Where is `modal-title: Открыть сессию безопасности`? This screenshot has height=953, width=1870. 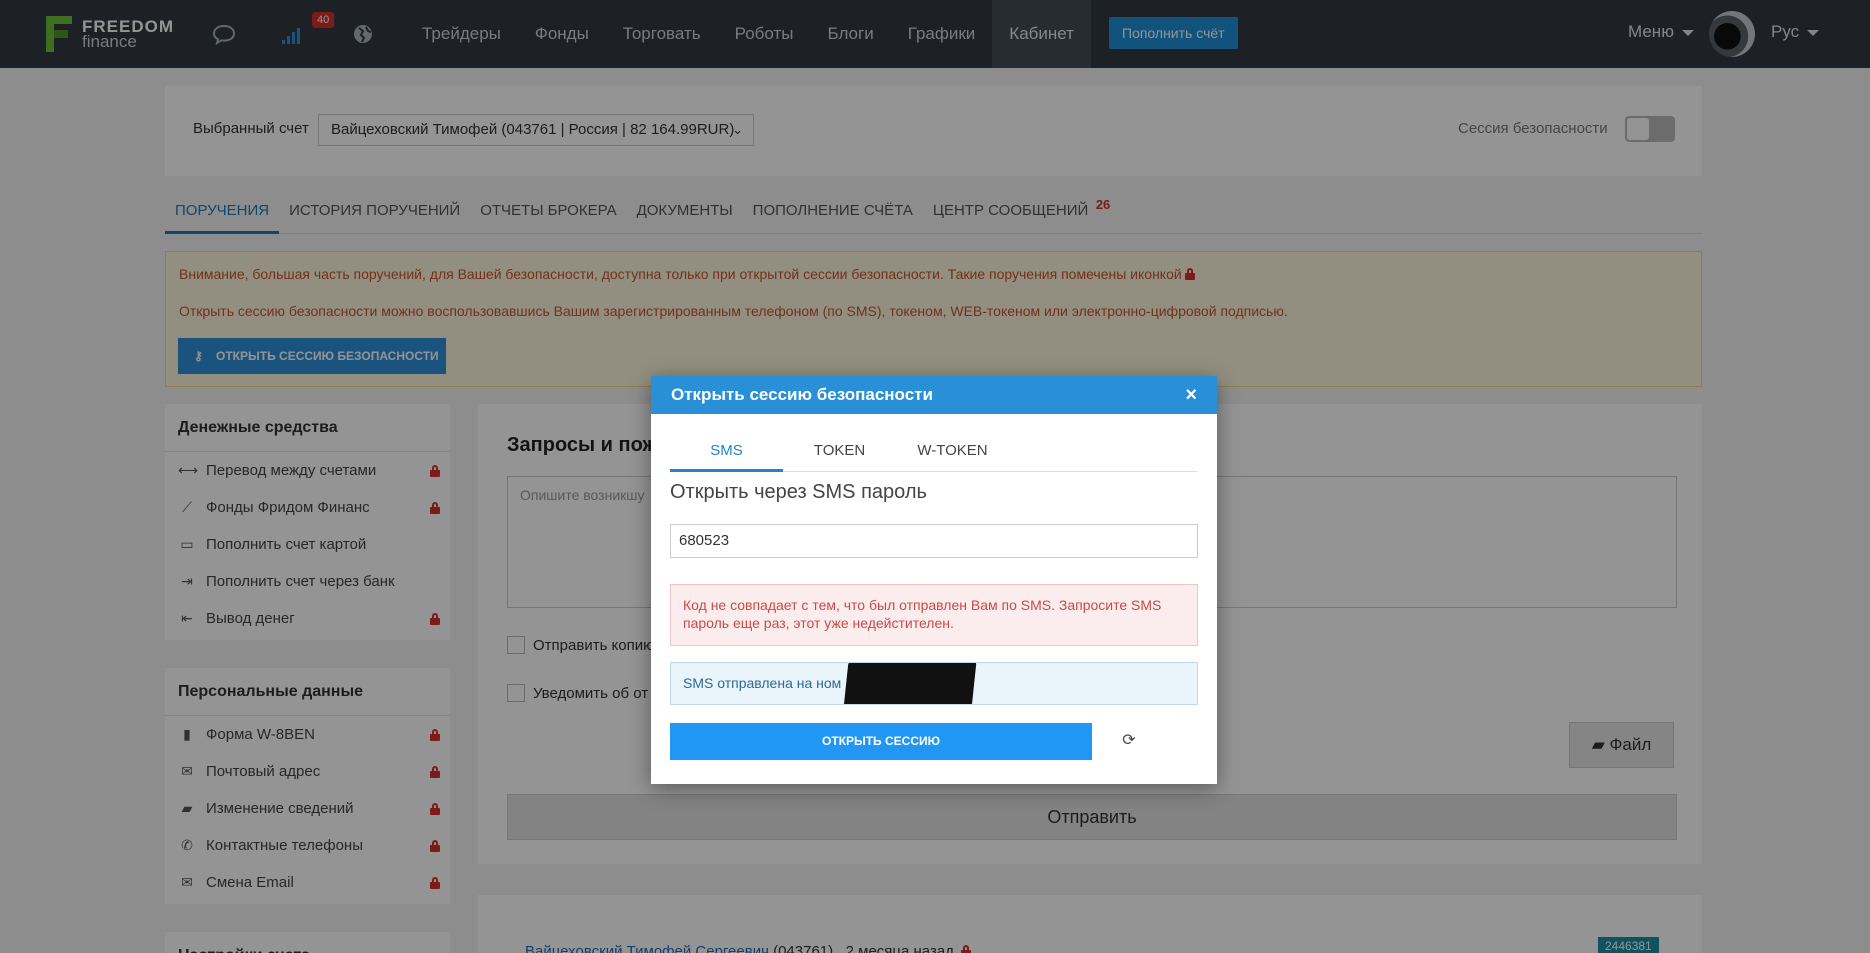
modal-title: Открыть сессию безопасности is located at coordinates (802, 394).